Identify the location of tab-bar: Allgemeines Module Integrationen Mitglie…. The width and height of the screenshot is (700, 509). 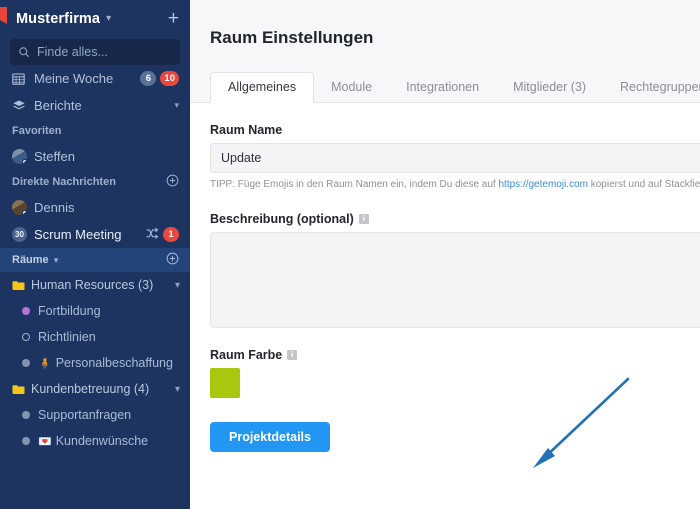
(445, 86).